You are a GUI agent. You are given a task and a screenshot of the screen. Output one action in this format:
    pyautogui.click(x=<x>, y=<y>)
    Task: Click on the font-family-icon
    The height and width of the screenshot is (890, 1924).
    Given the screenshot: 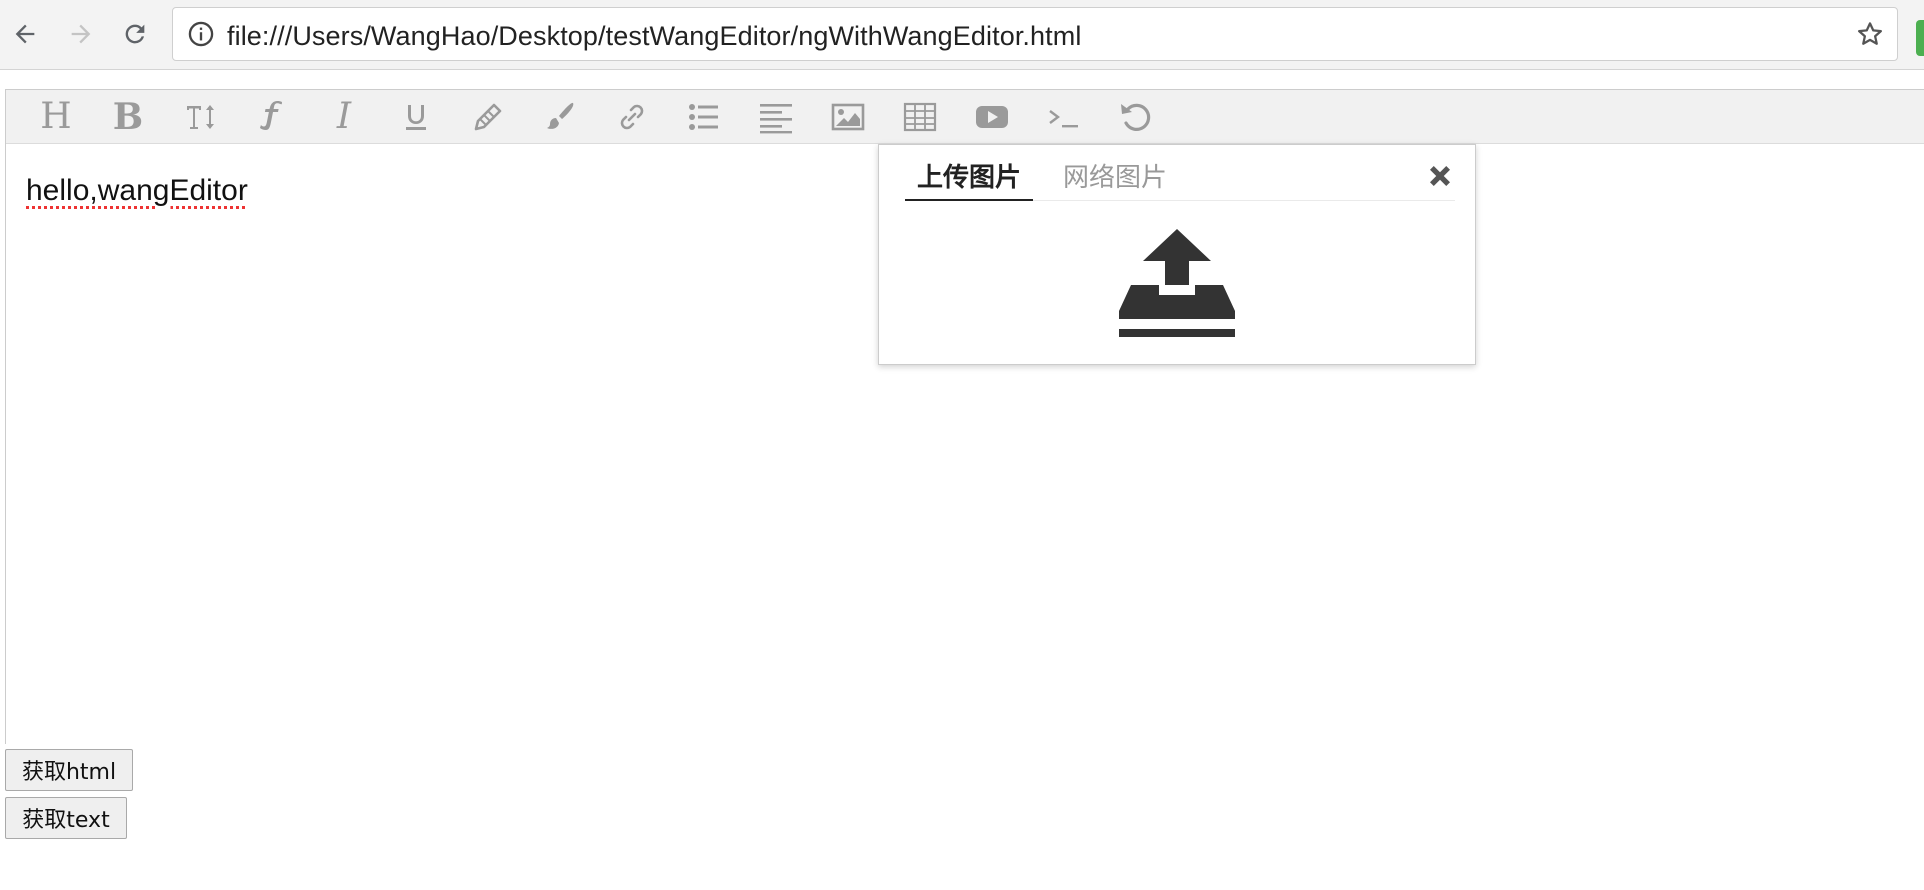 What is the action you would take?
    pyautogui.click(x=271, y=115)
    